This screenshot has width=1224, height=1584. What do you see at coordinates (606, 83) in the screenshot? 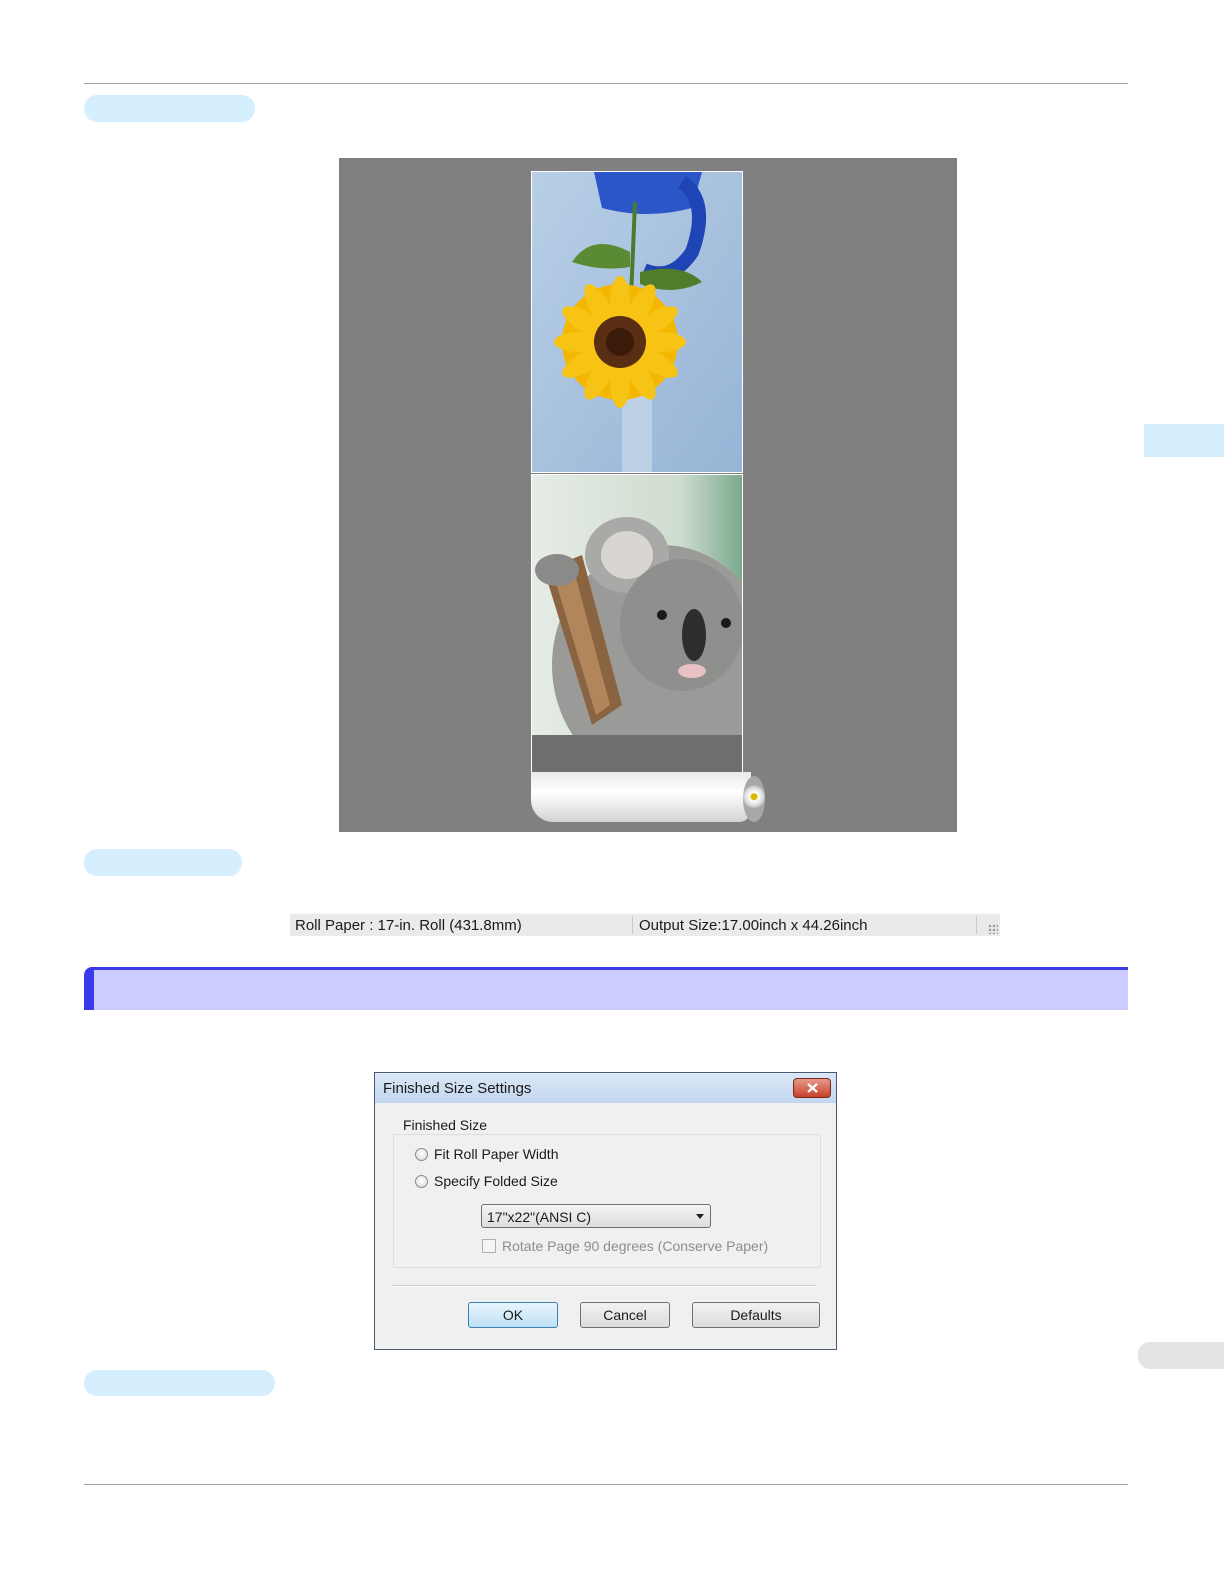
I see `top-rule` at bounding box center [606, 83].